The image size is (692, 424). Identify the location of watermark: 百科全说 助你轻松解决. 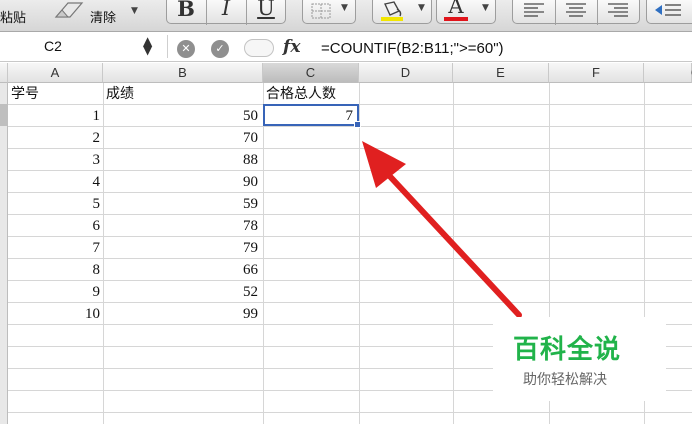
(579, 359).